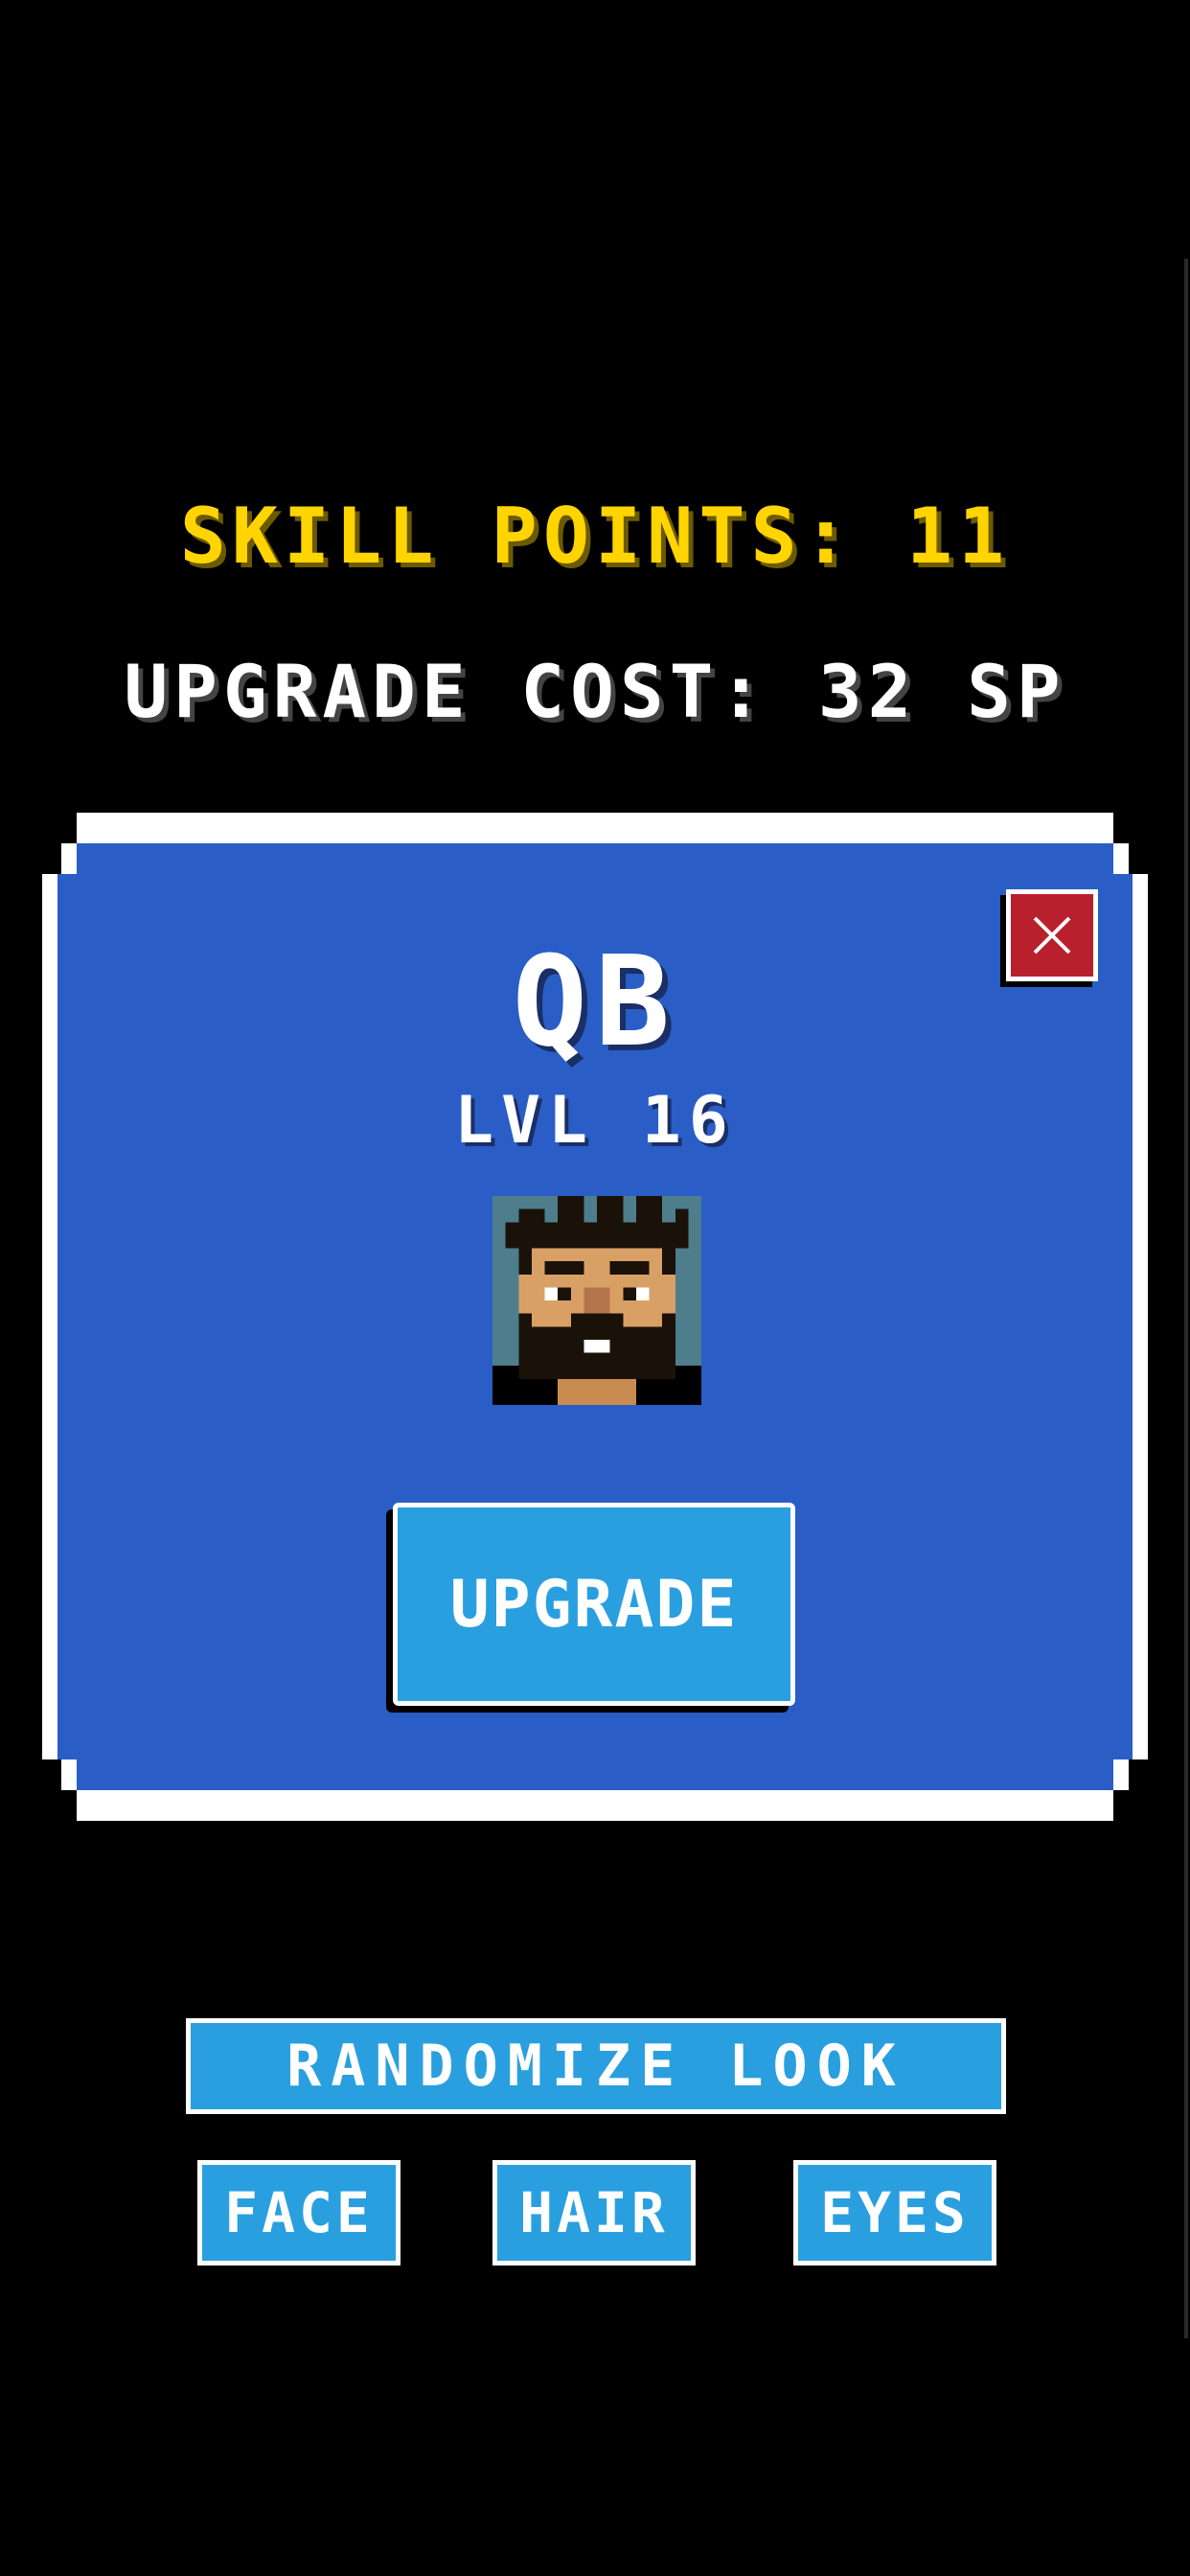  Describe the element at coordinates (595, 1001) in the screenshot. I see `player-position: QB` at that location.